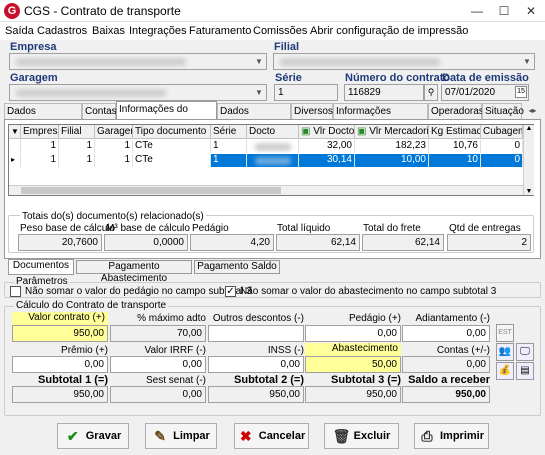 The image size is (545, 455). I want to click on menu-faturamento: Faturamento, so click(220, 31).